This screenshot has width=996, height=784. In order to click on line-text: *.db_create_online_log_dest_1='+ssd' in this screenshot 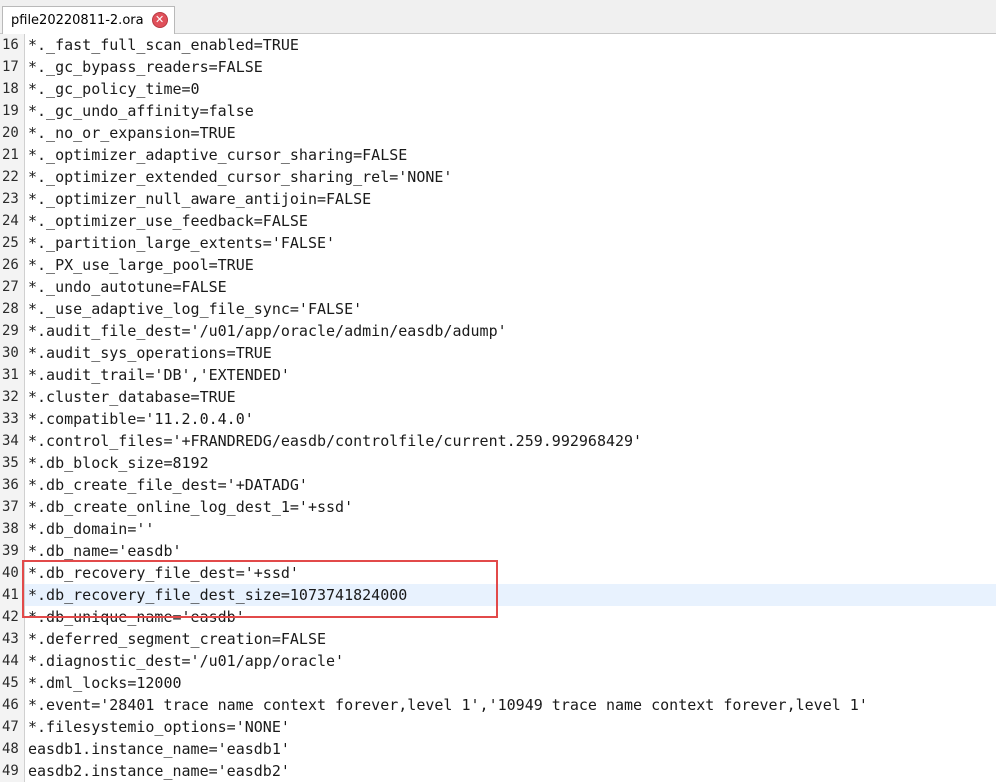, I will do `click(190, 507)`.